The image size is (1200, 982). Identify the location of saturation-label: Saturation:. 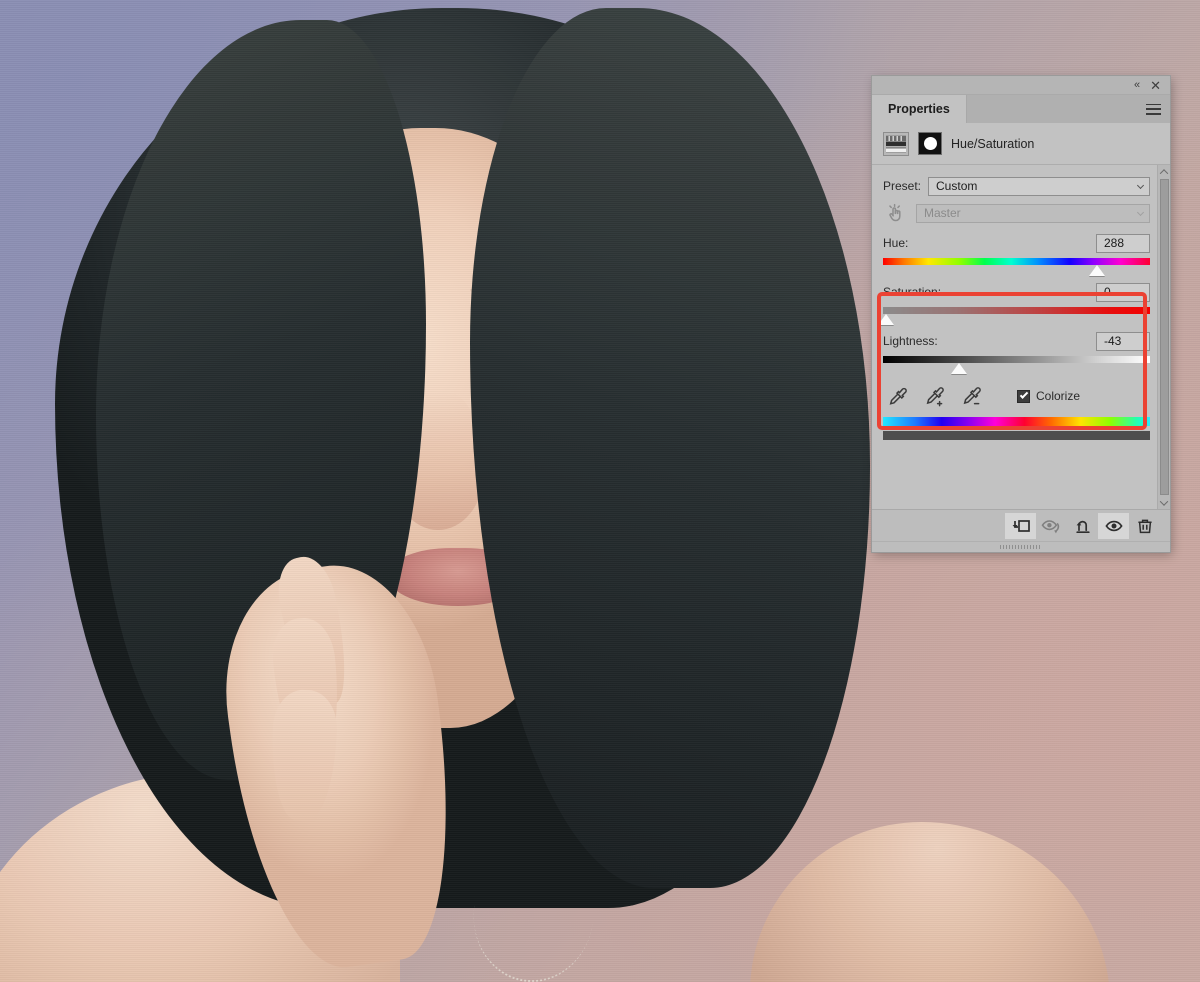
(912, 292).